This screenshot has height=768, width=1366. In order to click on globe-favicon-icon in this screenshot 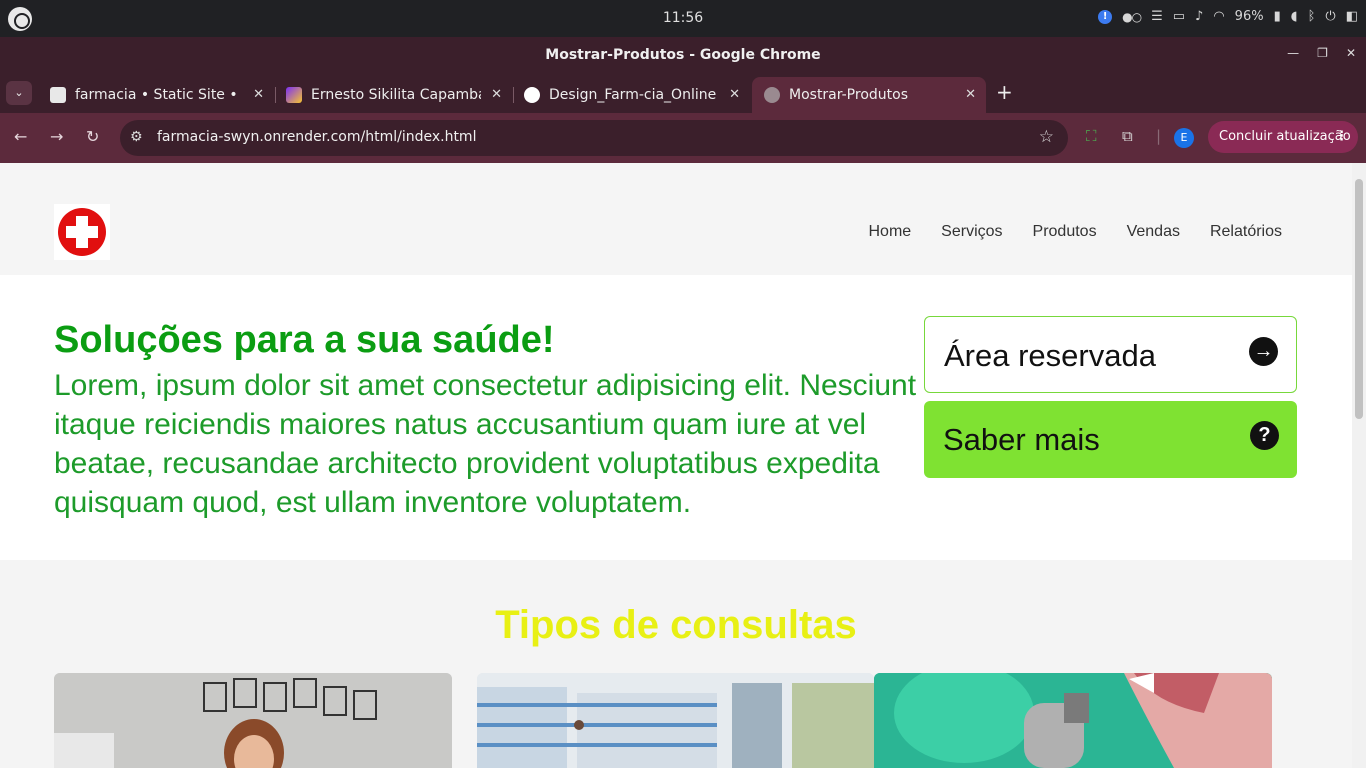, I will do `click(772, 95)`.